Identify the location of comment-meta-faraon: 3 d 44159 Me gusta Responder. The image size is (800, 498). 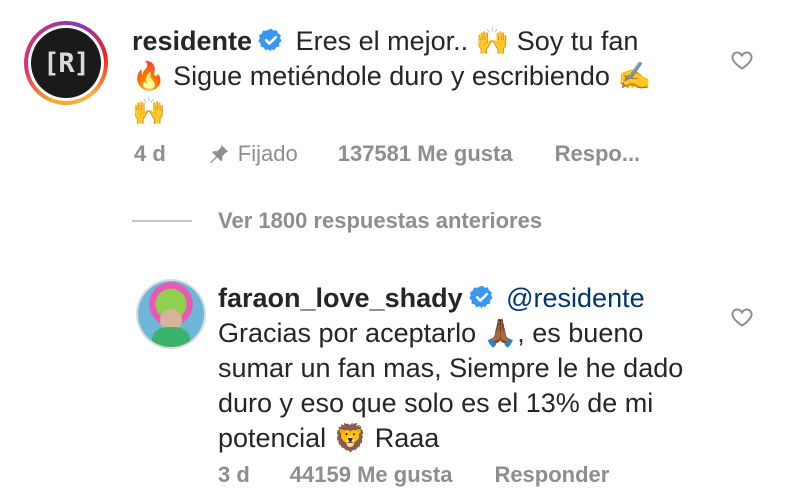
(413, 475).